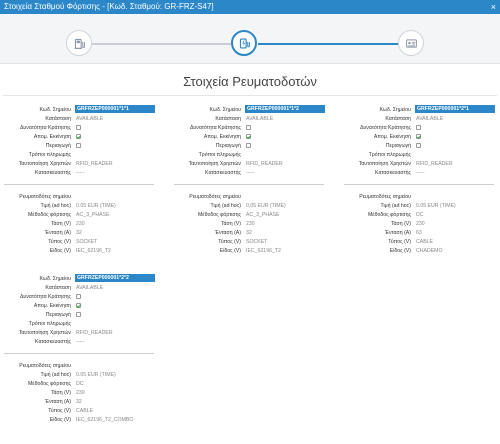 This screenshot has width=500, height=444. I want to click on point-code: GRFRZEP000001*2*2, so click(115, 278).